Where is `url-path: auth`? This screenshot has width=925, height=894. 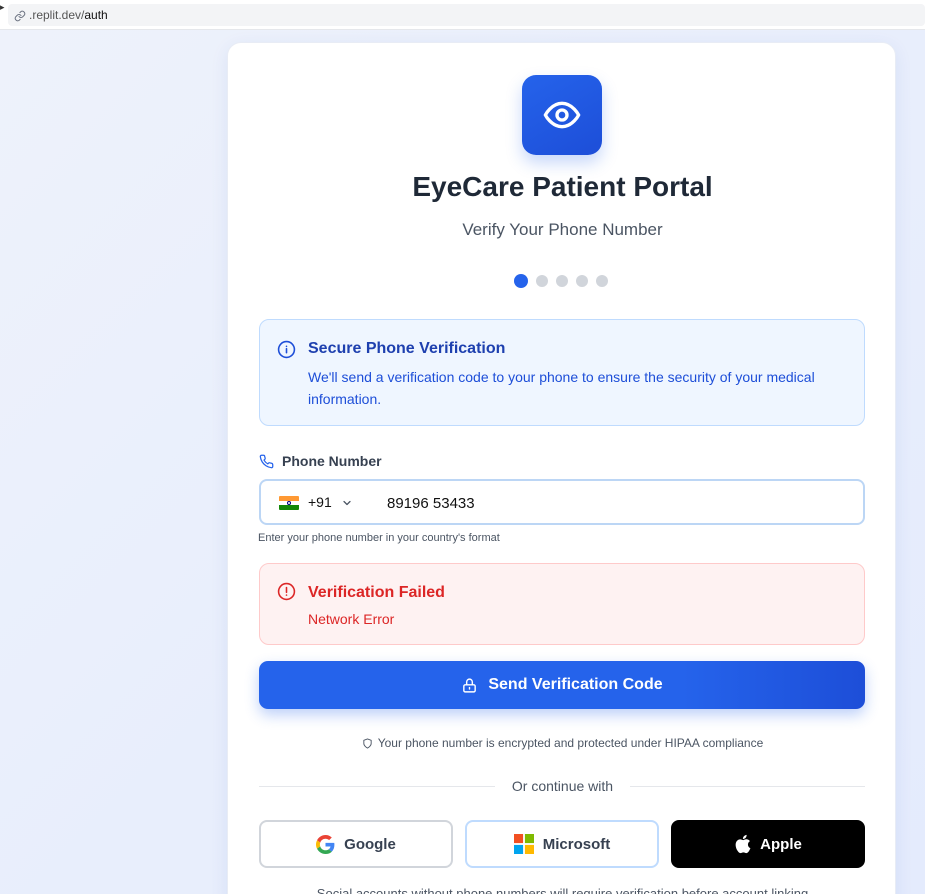
url-path: auth is located at coordinates (96, 15).